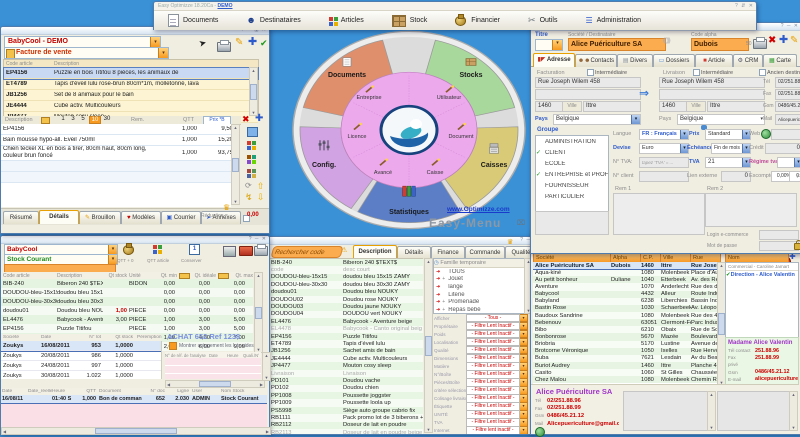 This screenshot has height=437, width=800. Describe the element at coordinates (258, 239) in the screenshot. I see `window-controls: ? ─ ✕` at that location.